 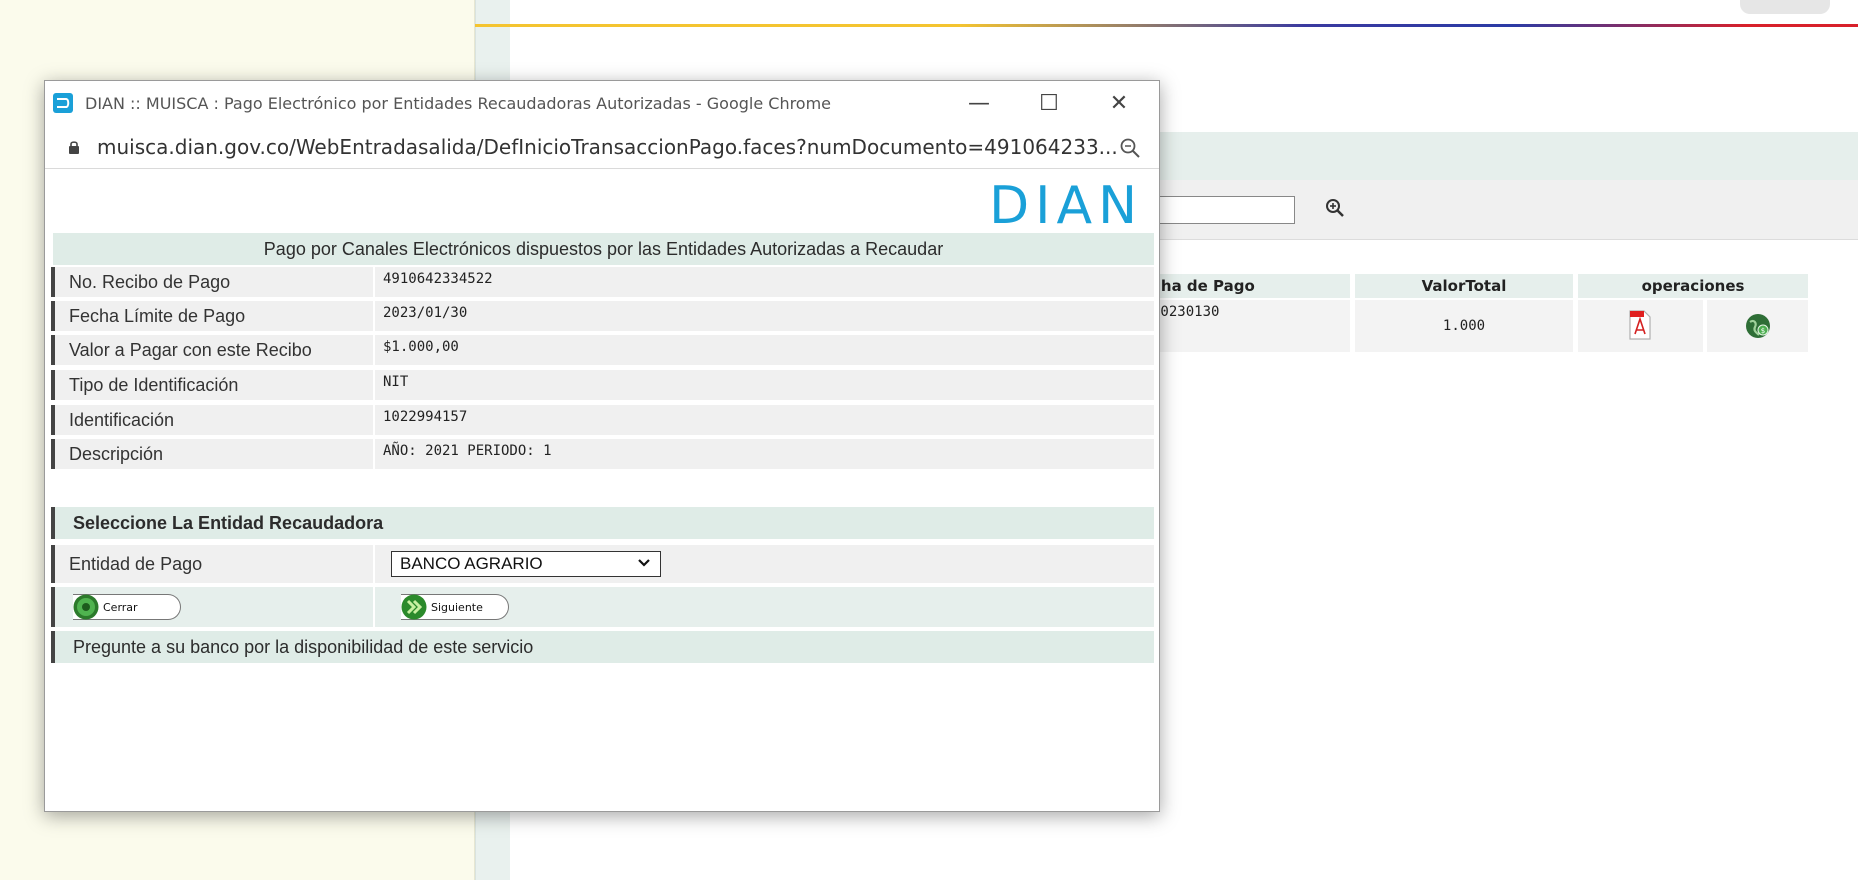 What do you see at coordinates (74, 147) in the screenshot?
I see `lock-icon` at bounding box center [74, 147].